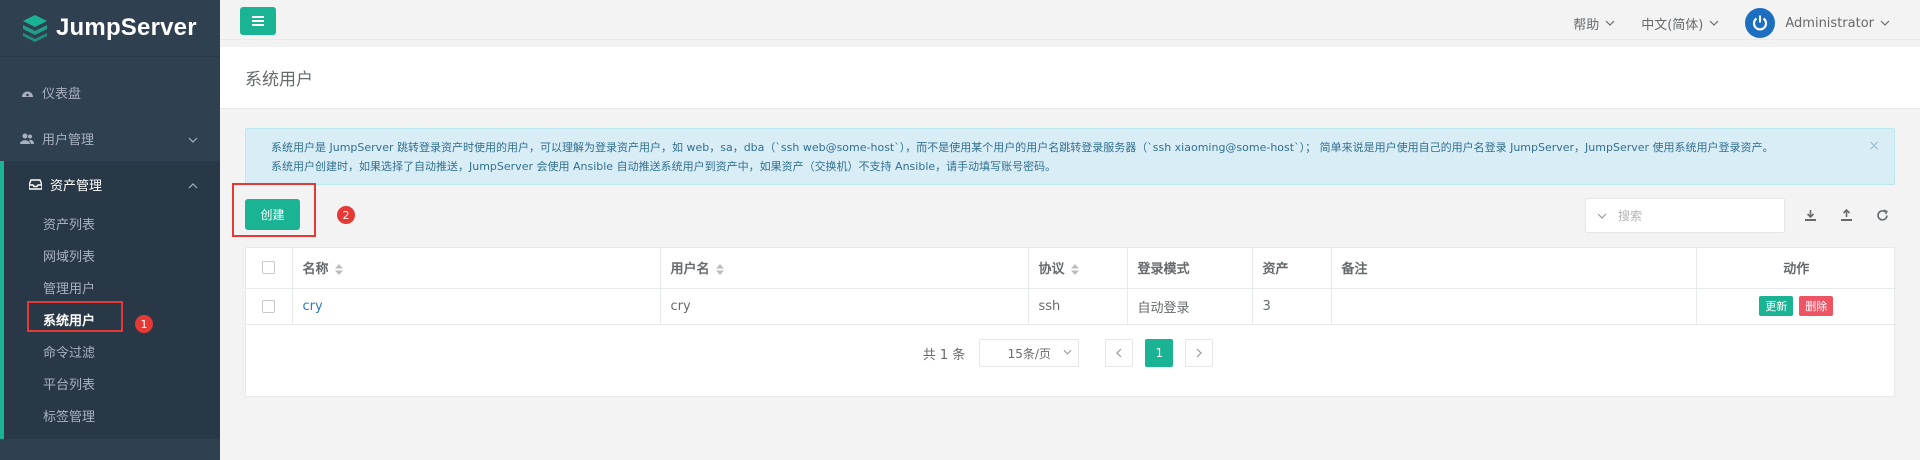  Describe the element at coordinates (69, 417) in the screenshot. I see `sidebar-subitem-label: 标签管理` at that location.